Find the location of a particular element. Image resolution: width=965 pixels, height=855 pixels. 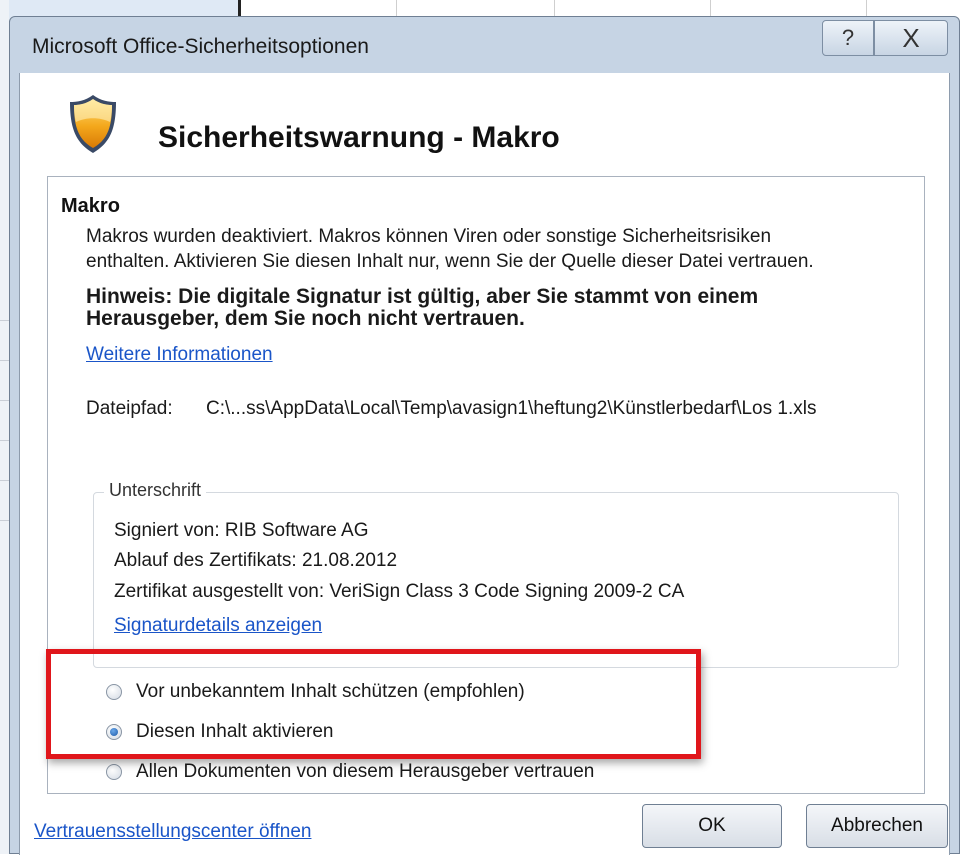

cancel-button: Abbrechen is located at coordinates (877, 826).